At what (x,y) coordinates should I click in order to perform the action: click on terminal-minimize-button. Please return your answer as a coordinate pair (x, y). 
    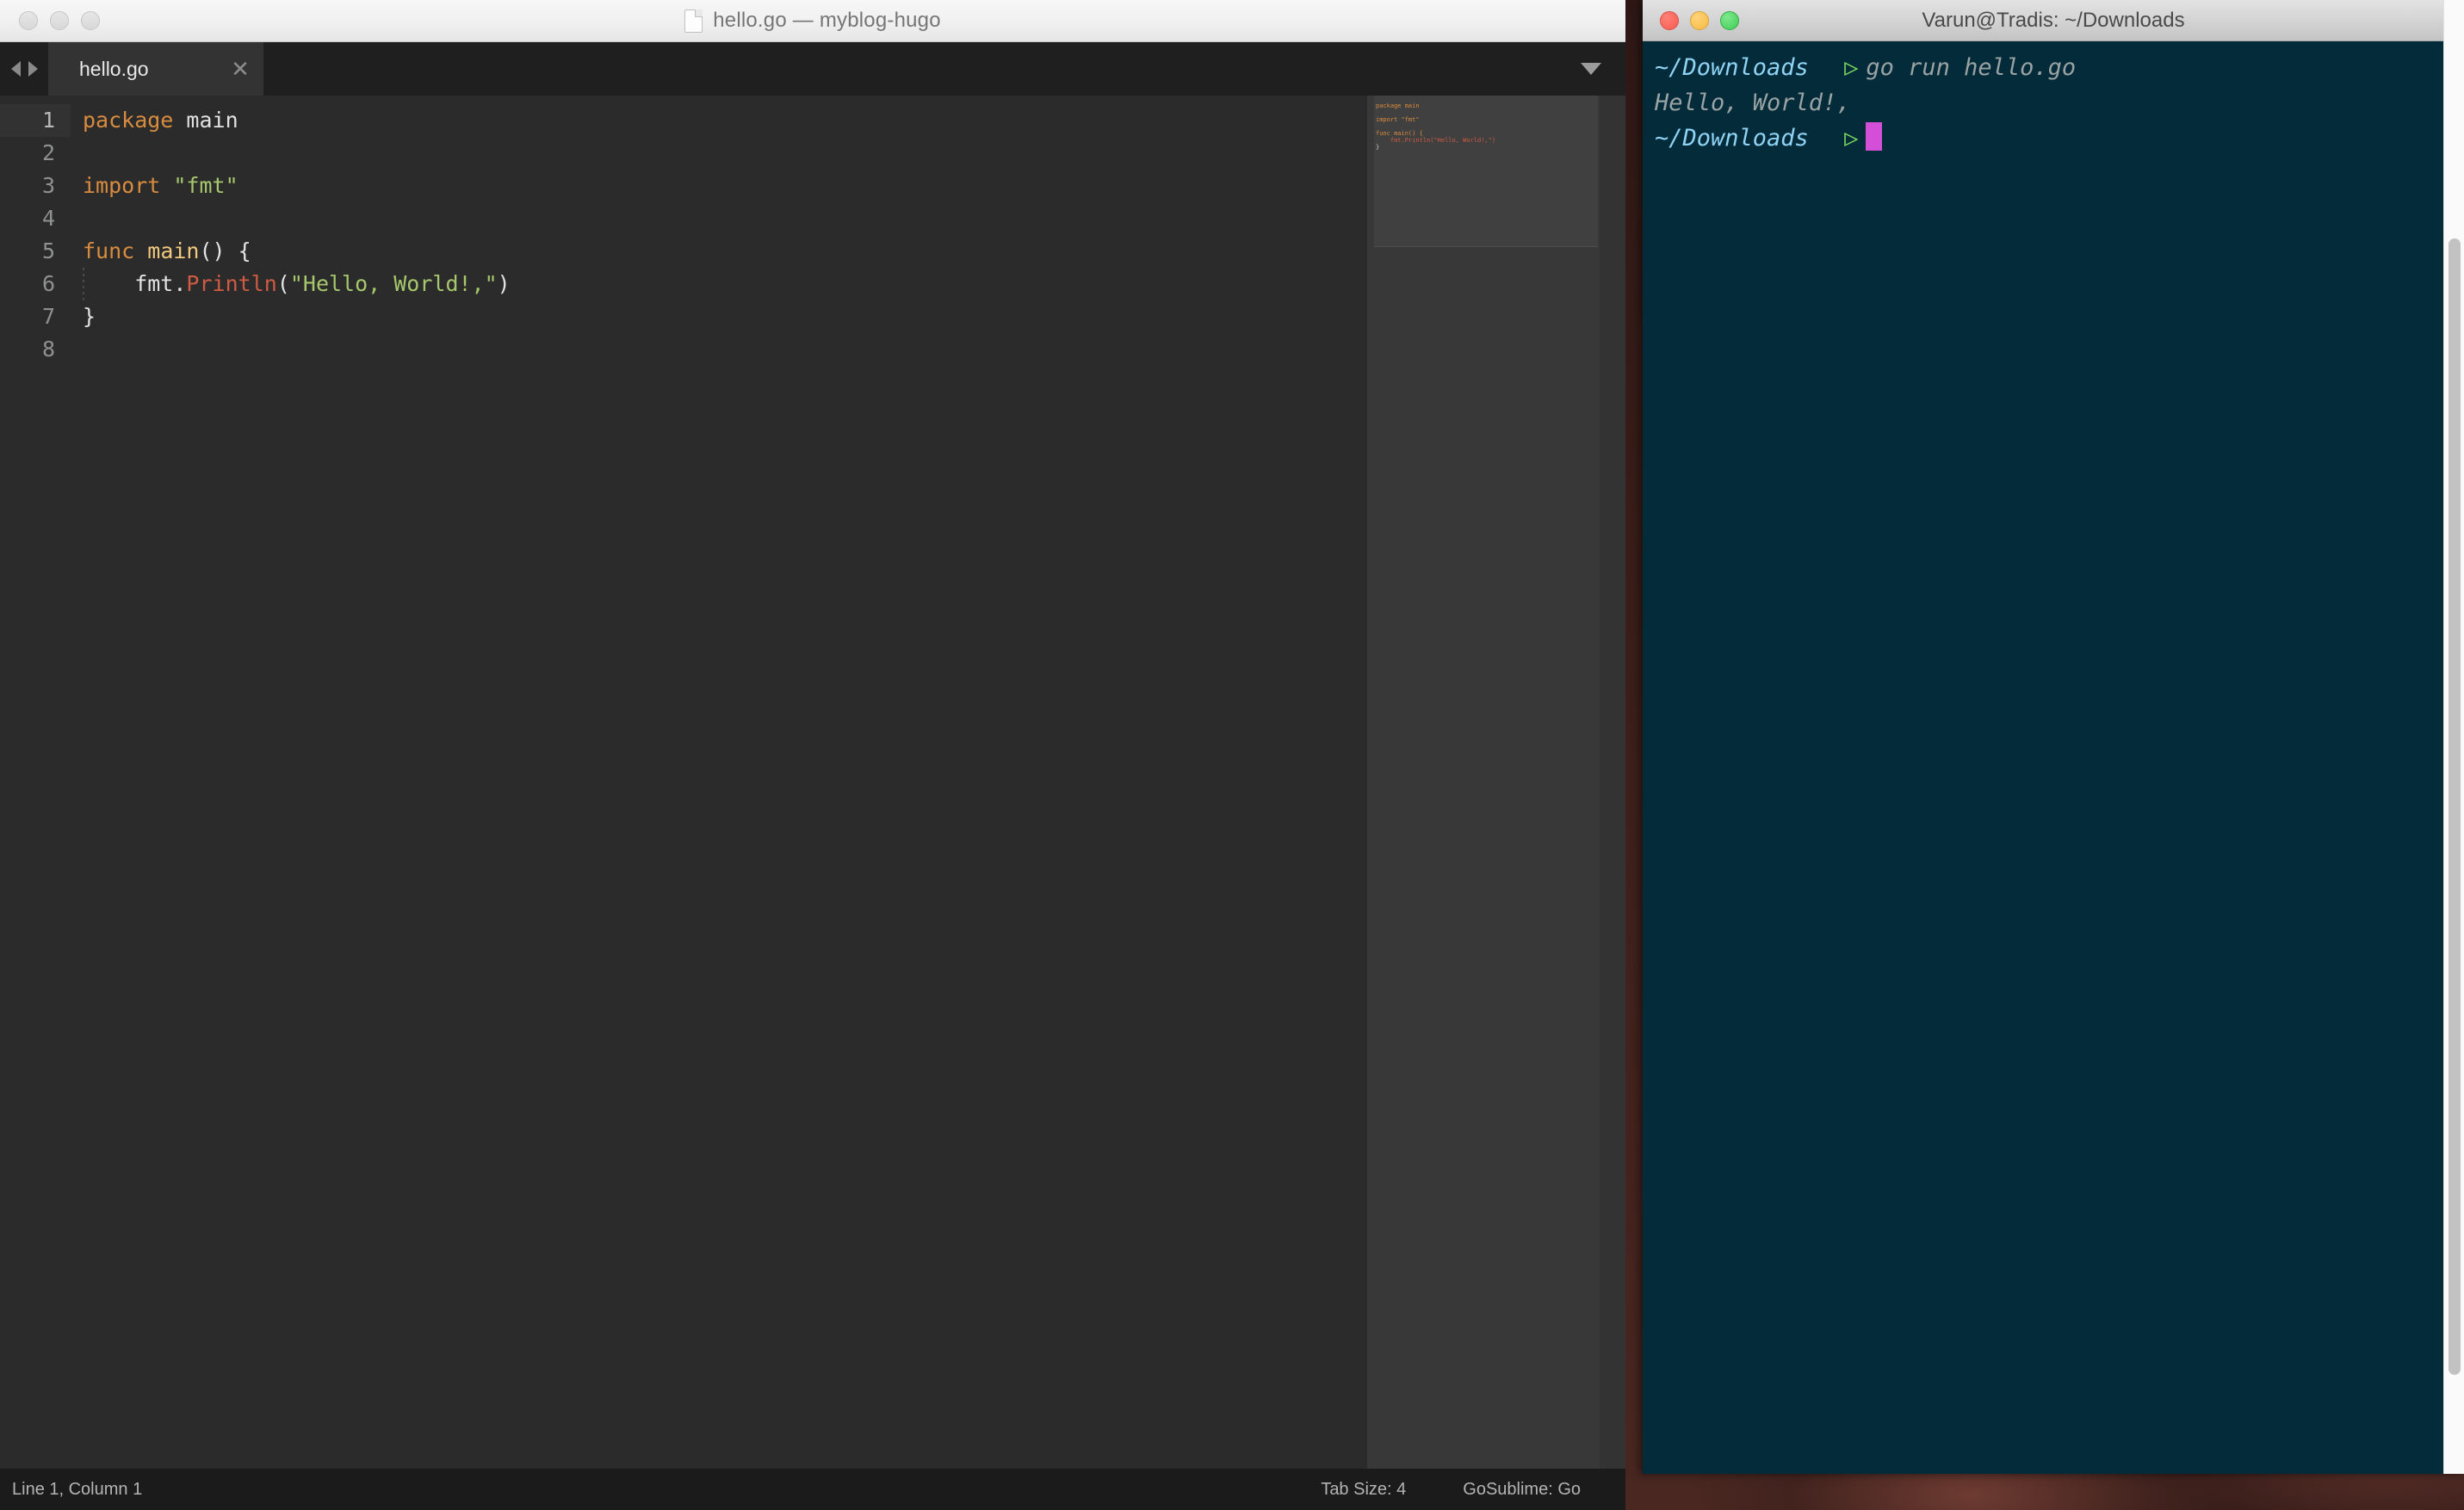
    Looking at the image, I should click on (1699, 20).